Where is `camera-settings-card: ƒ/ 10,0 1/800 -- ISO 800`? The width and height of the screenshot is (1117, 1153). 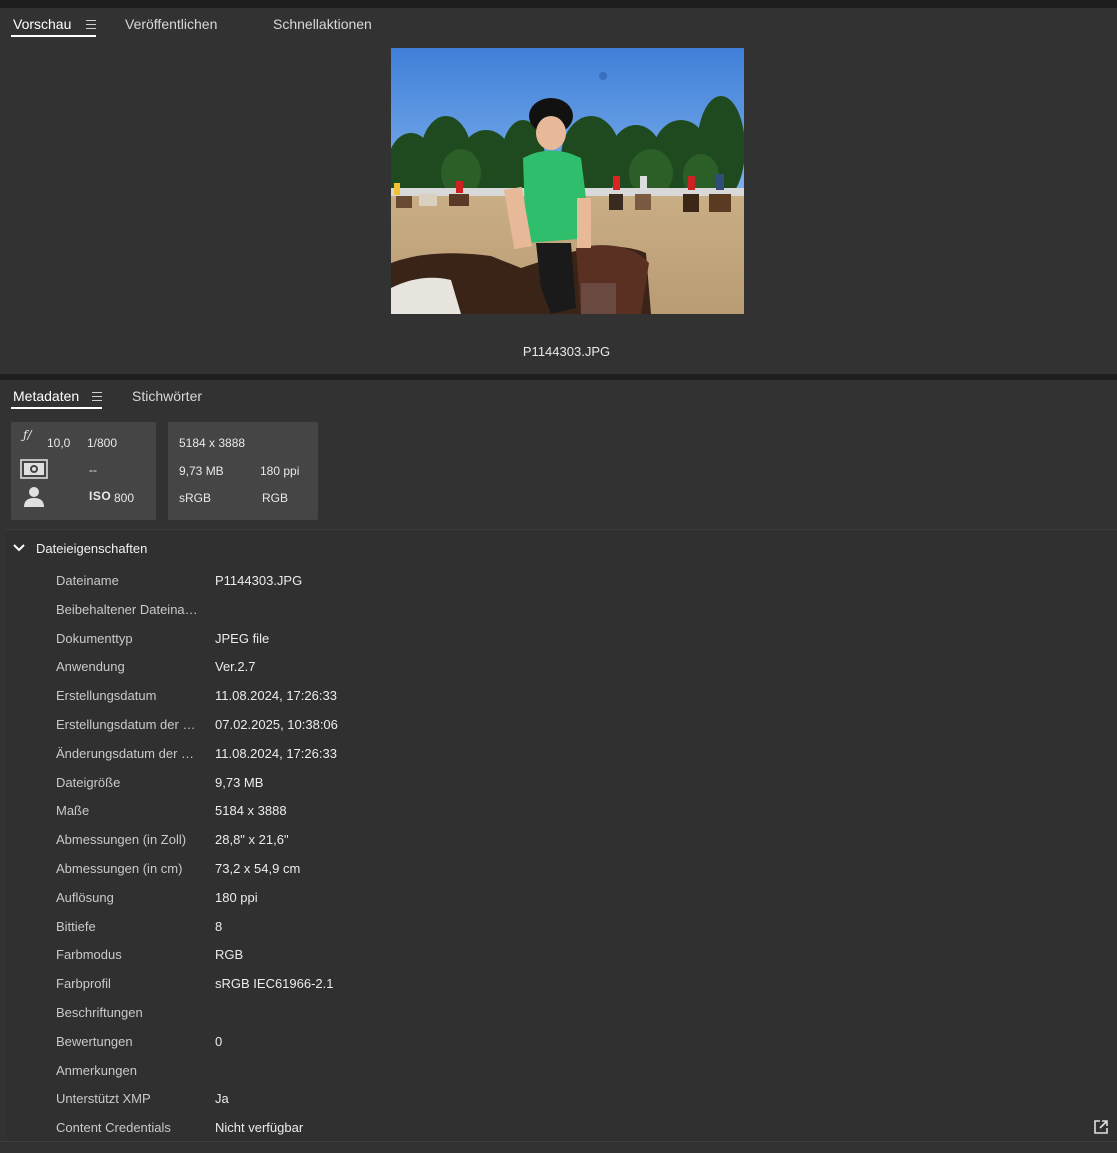 camera-settings-card: ƒ/ 10,0 1/800 -- ISO 800 is located at coordinates (83, 471).